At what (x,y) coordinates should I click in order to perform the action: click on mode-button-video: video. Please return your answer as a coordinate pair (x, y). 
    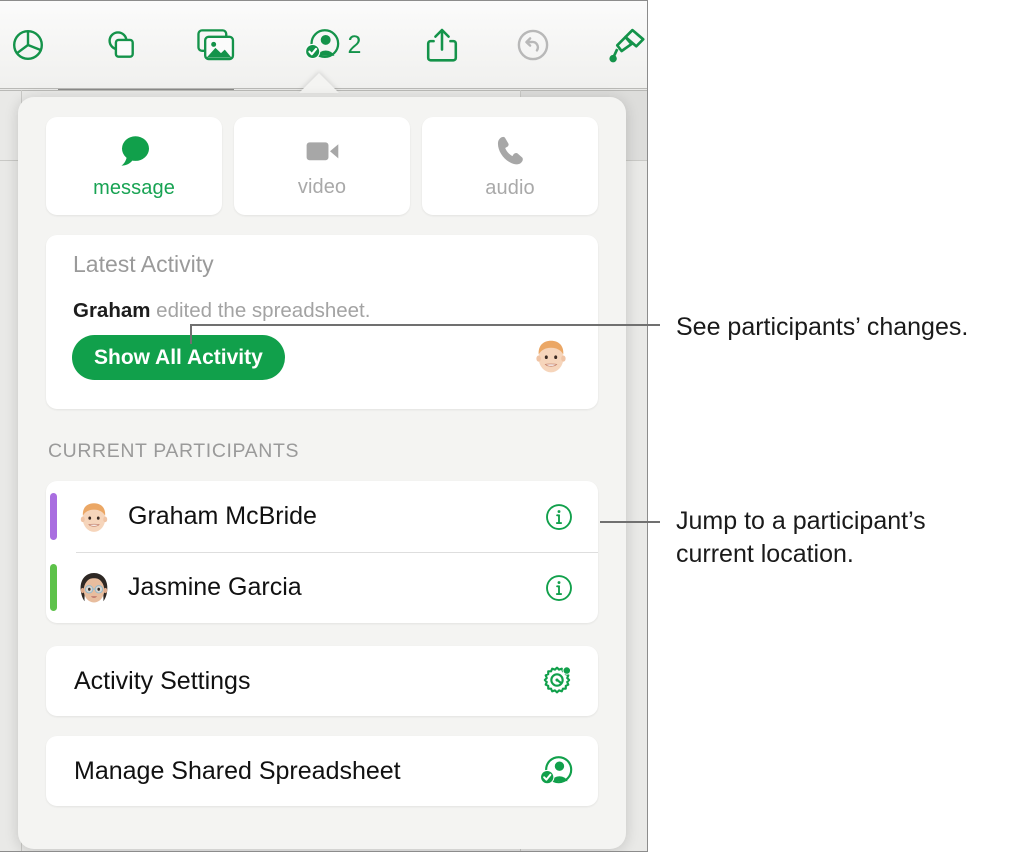
    Looking at the image, I should click on (322, 166).